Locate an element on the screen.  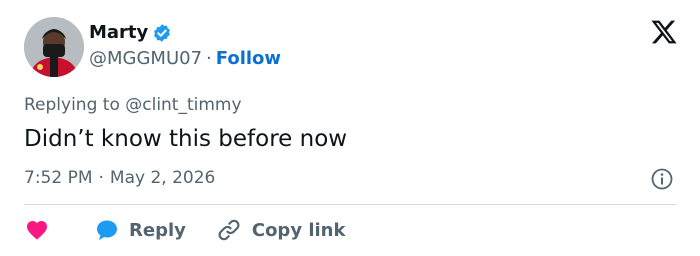
avatar-image is located at coordinates (54, 47).